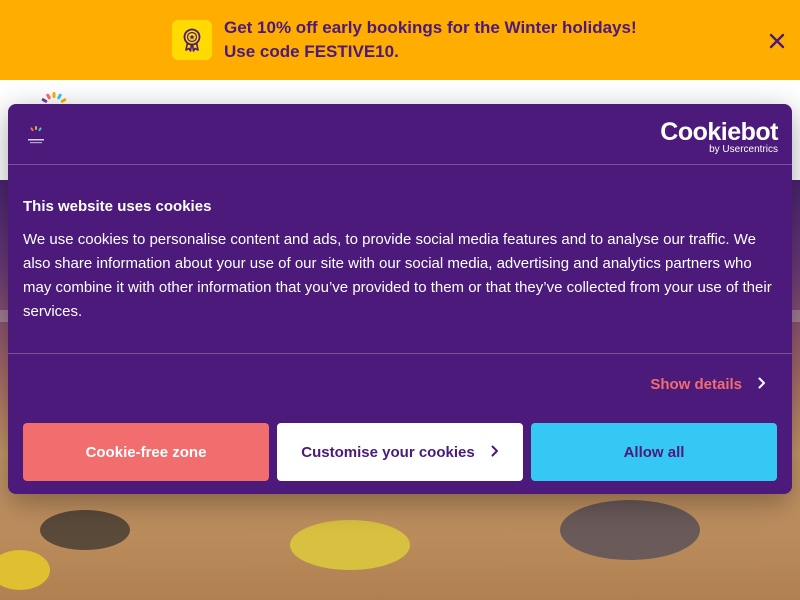 This screenshot has width=800, height=600. I want to click on show-details-link: Show details, so click(708, 384).